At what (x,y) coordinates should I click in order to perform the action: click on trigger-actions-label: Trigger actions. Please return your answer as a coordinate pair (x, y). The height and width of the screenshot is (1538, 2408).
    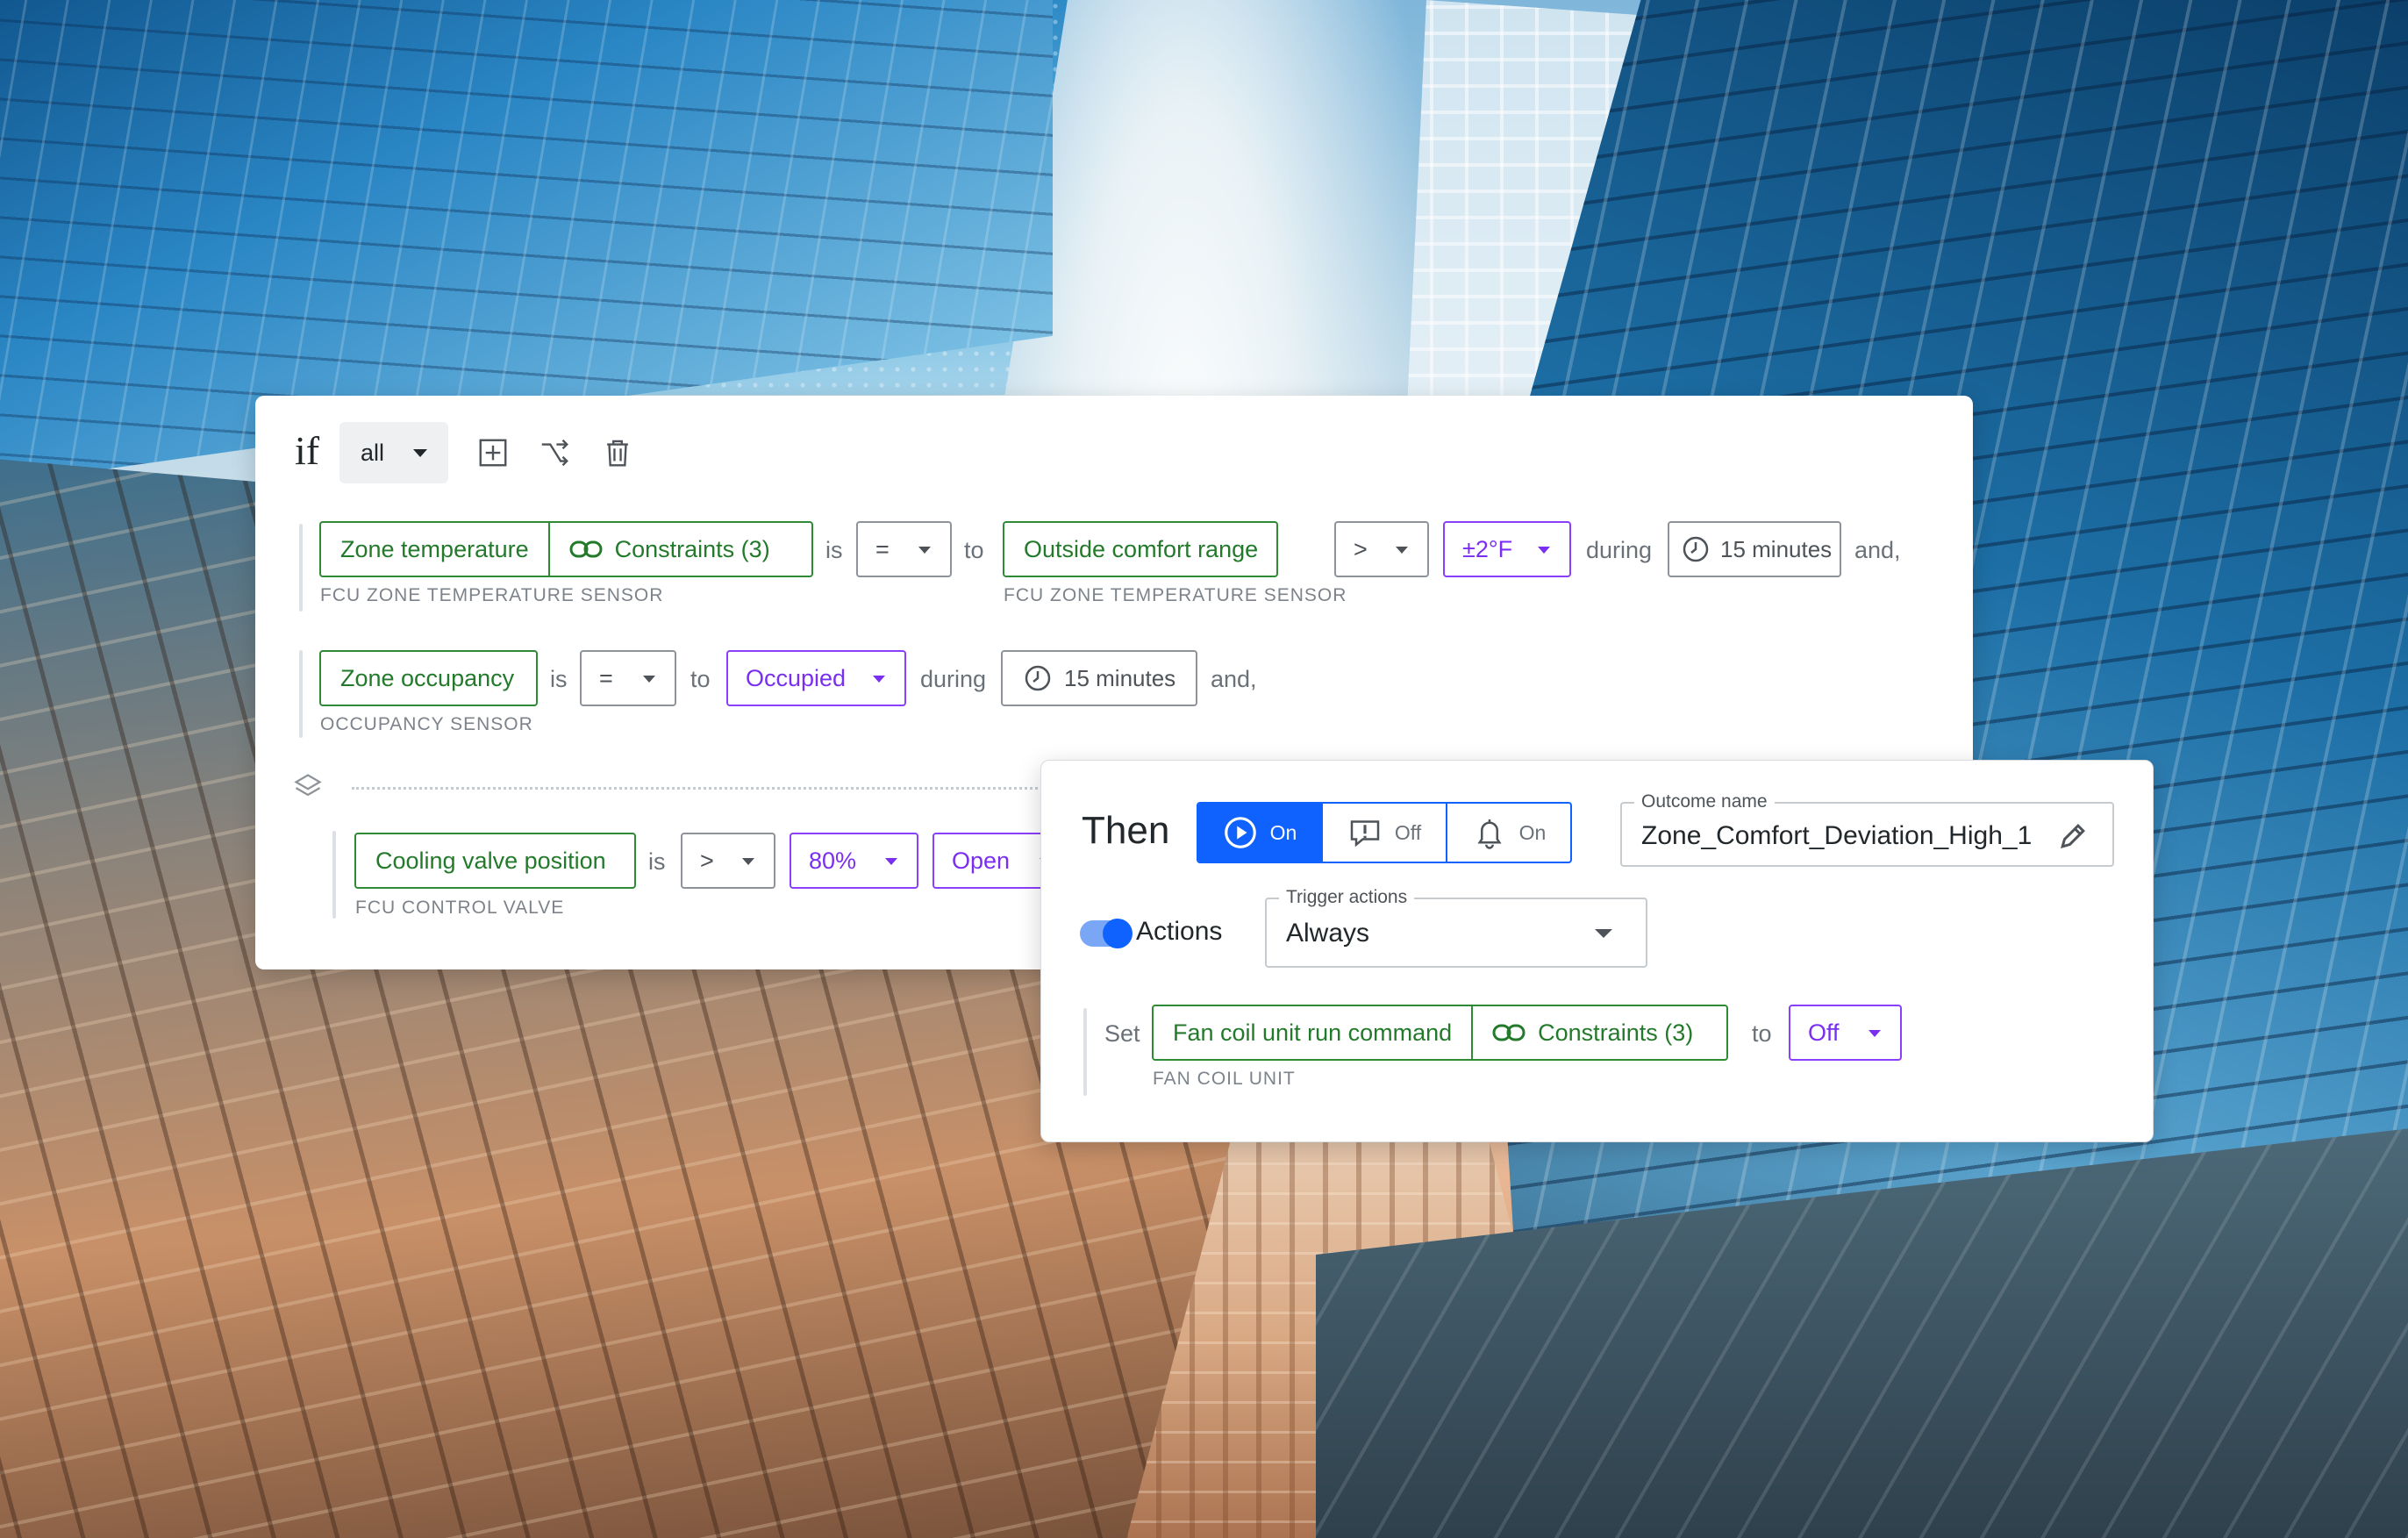
    Looking at the image, I should click on (1347, 898).